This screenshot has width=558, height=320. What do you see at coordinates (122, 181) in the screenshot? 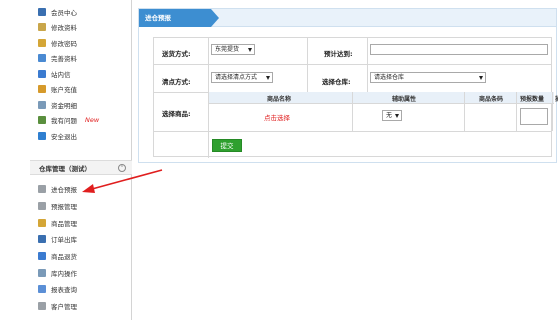
I see `annotation-arrow` at bounding box center [122, 181].